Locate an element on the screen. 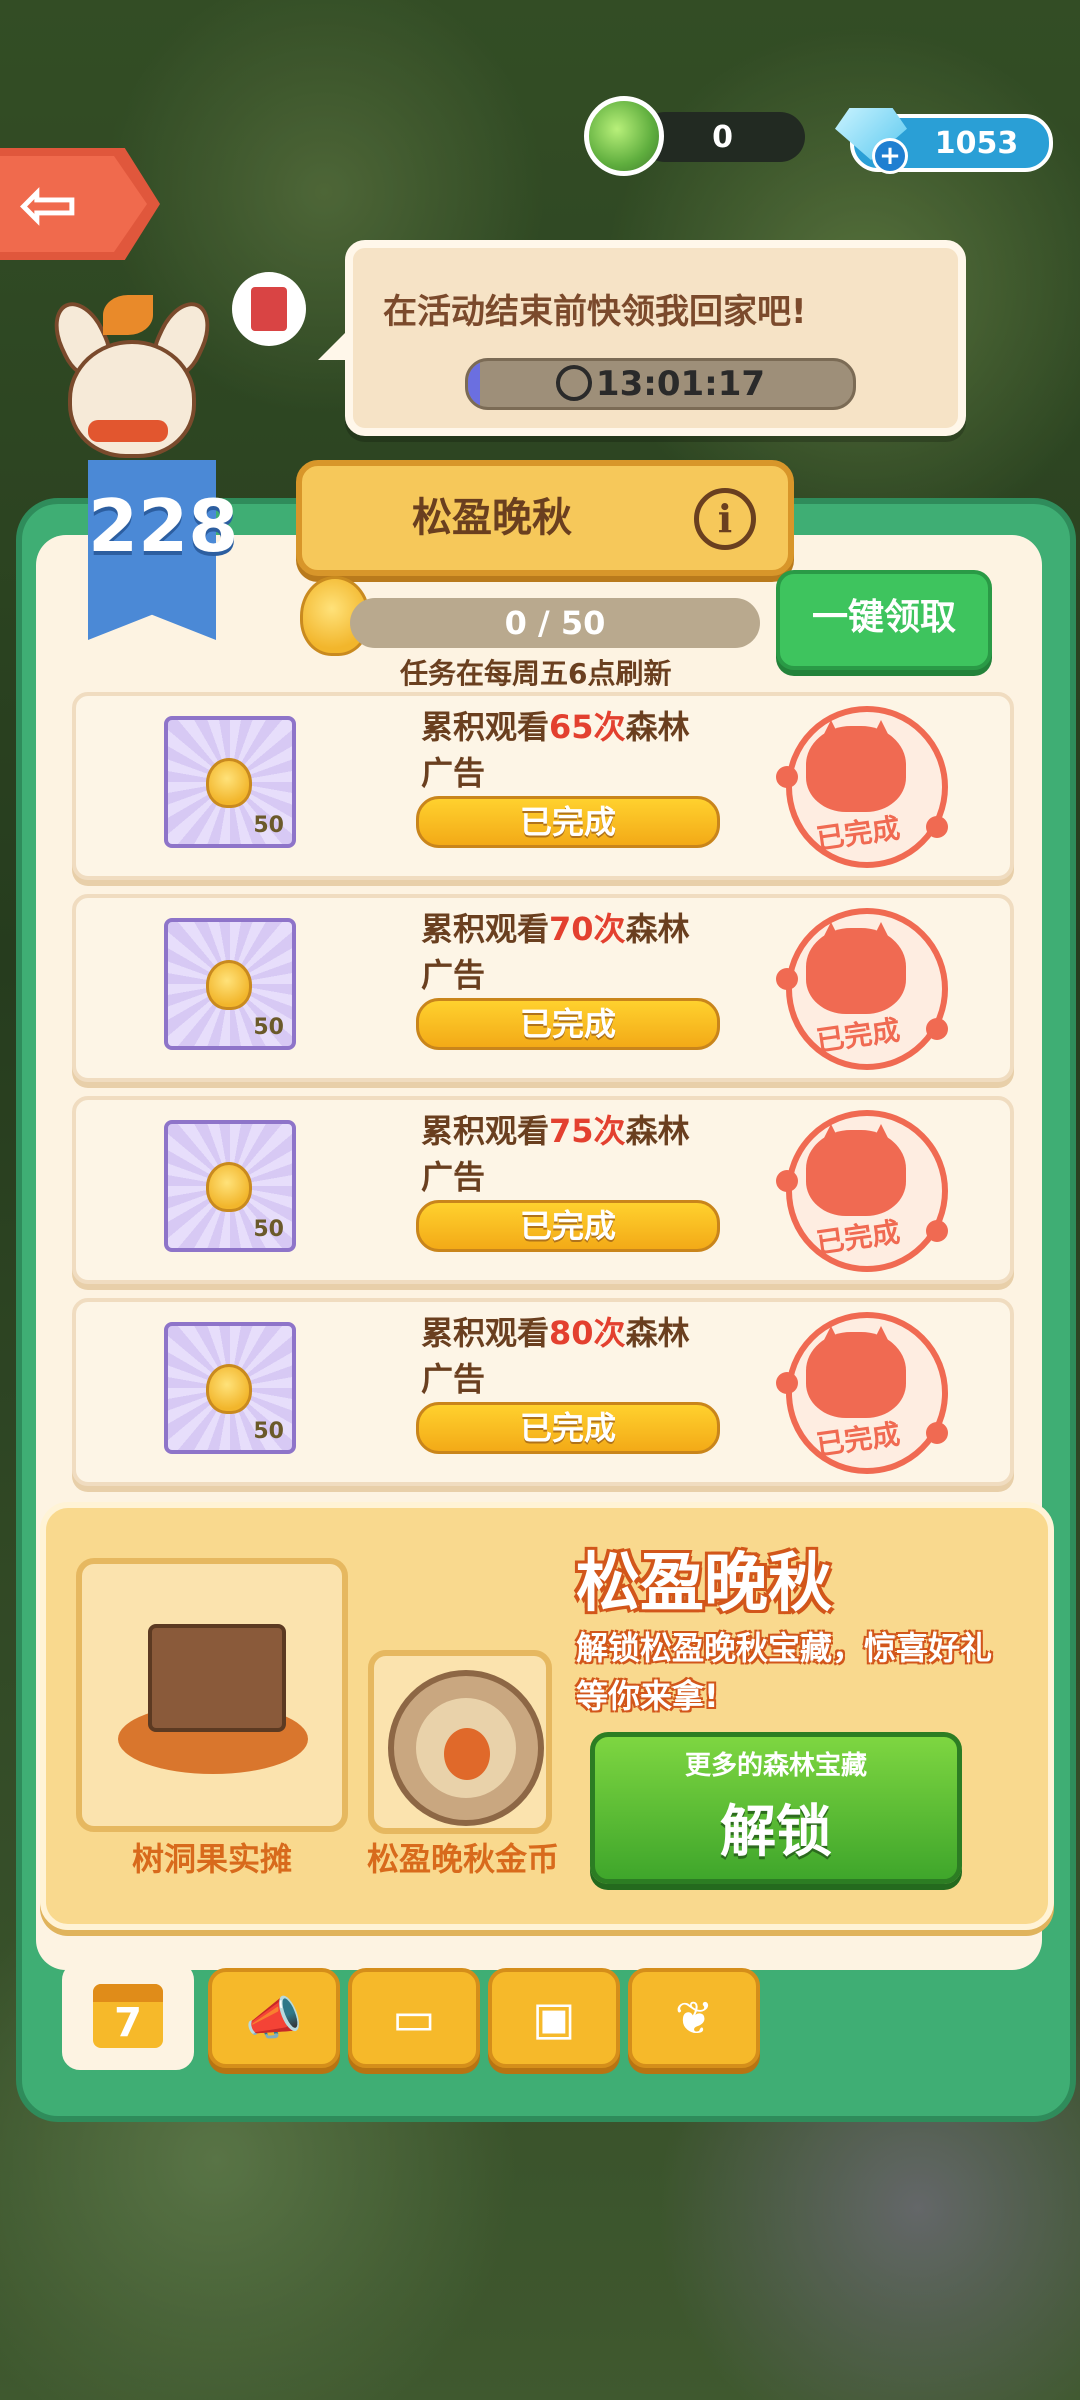 Image resolution: width=1080 pixels, height=2400 pixels. panel-title-banner: 松盈晚秋 i is located at coordinates (545, 518).